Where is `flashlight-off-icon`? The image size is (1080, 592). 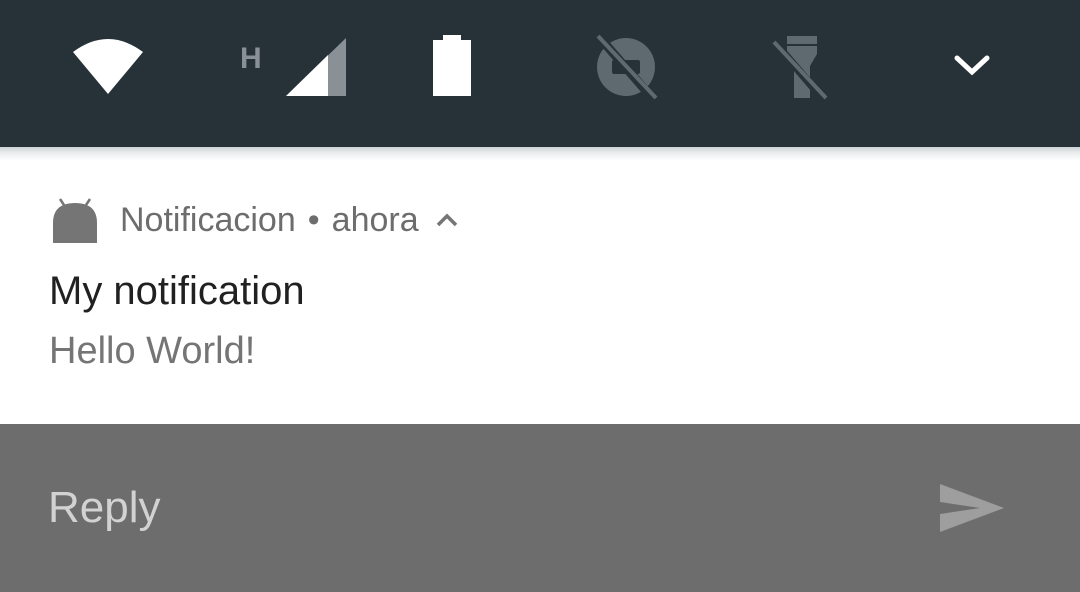
flashlight-off-icon is located at coordinates (800, 69).